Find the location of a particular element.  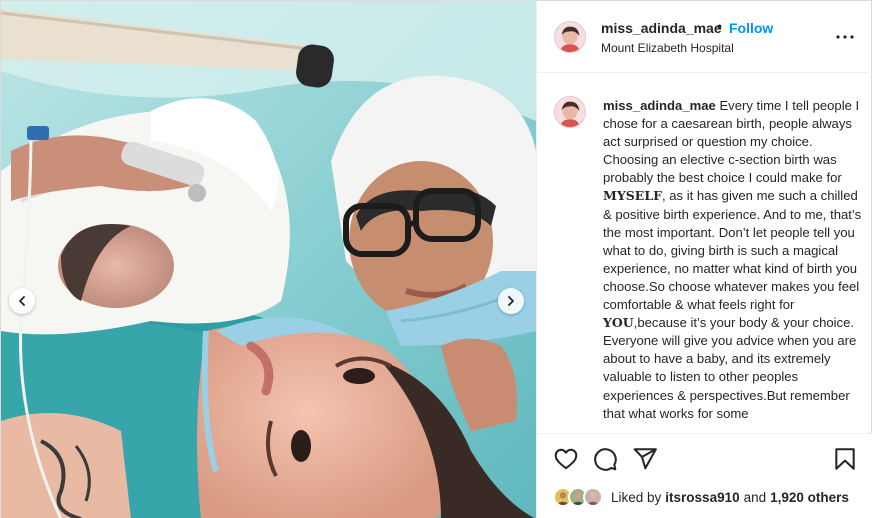

avatar is located at coordinates (570, 37).